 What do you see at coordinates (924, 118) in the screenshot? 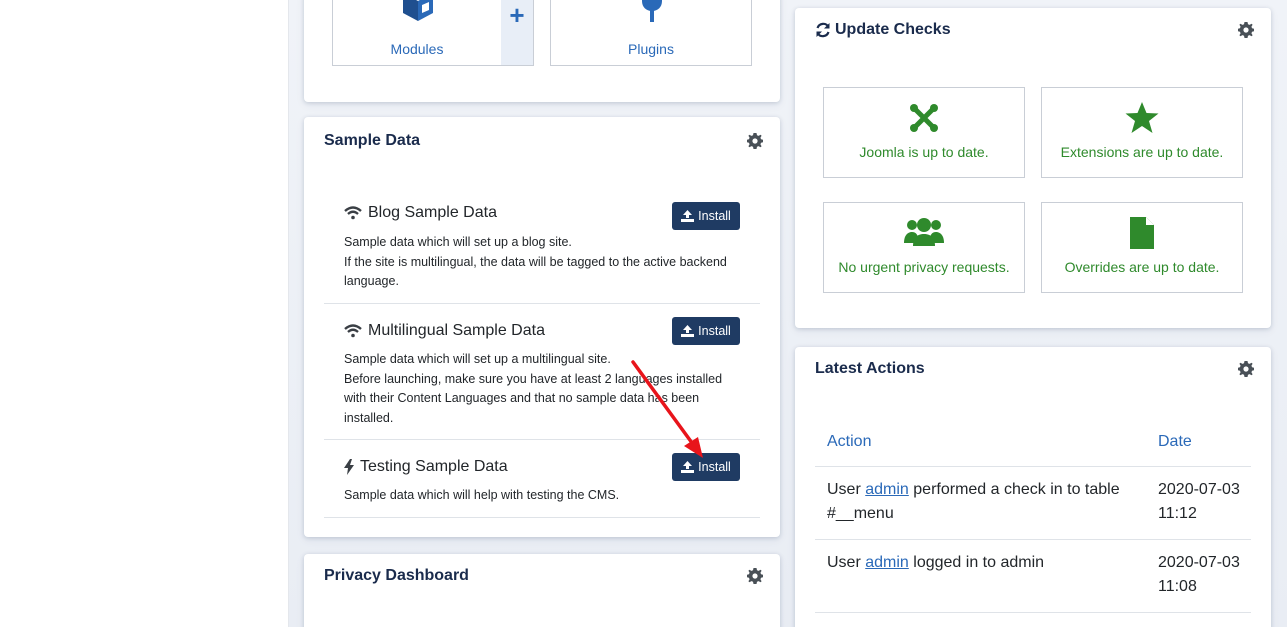
I see `joomla-icon` at bounding box center [924, 118].